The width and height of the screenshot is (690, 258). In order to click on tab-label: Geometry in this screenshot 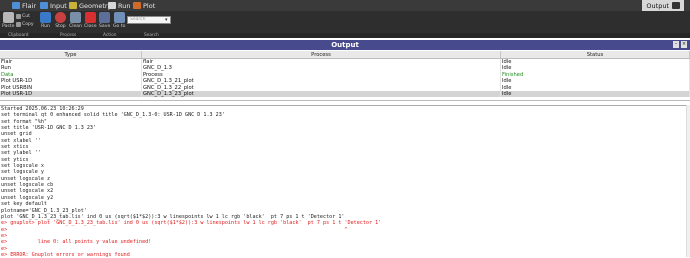, I will do `click(95, 5)`.